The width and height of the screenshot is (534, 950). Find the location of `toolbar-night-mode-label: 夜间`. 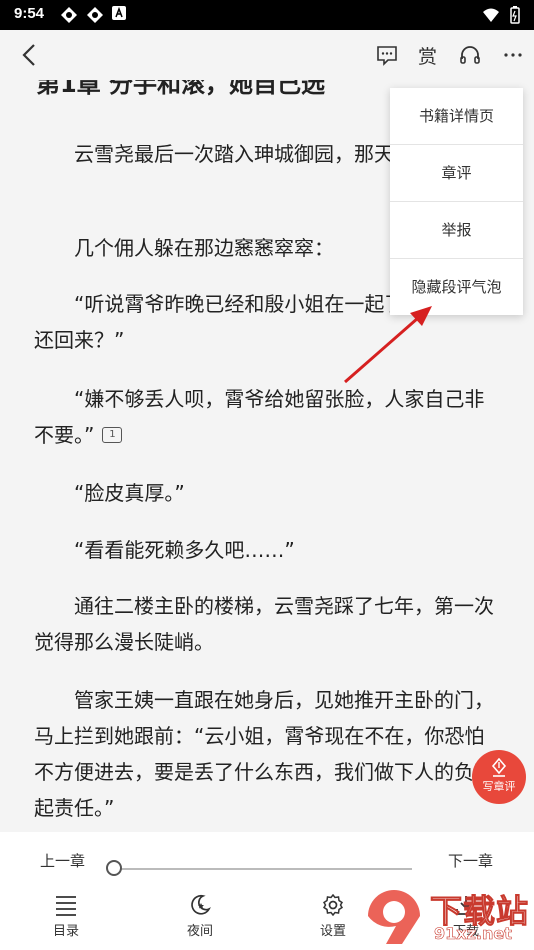

toolbar-night-mode-label: 夜间 is located at coordinates (199, 931).